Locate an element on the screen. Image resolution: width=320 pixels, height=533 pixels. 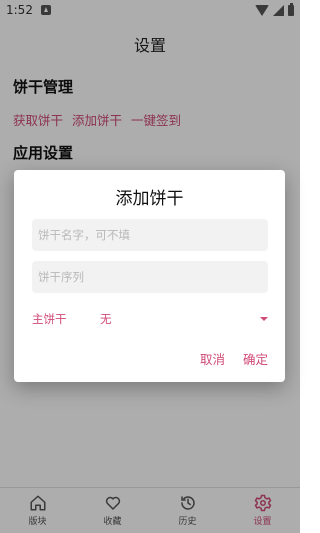
confirm-button: 确定 is located at coordinates (255, 358).